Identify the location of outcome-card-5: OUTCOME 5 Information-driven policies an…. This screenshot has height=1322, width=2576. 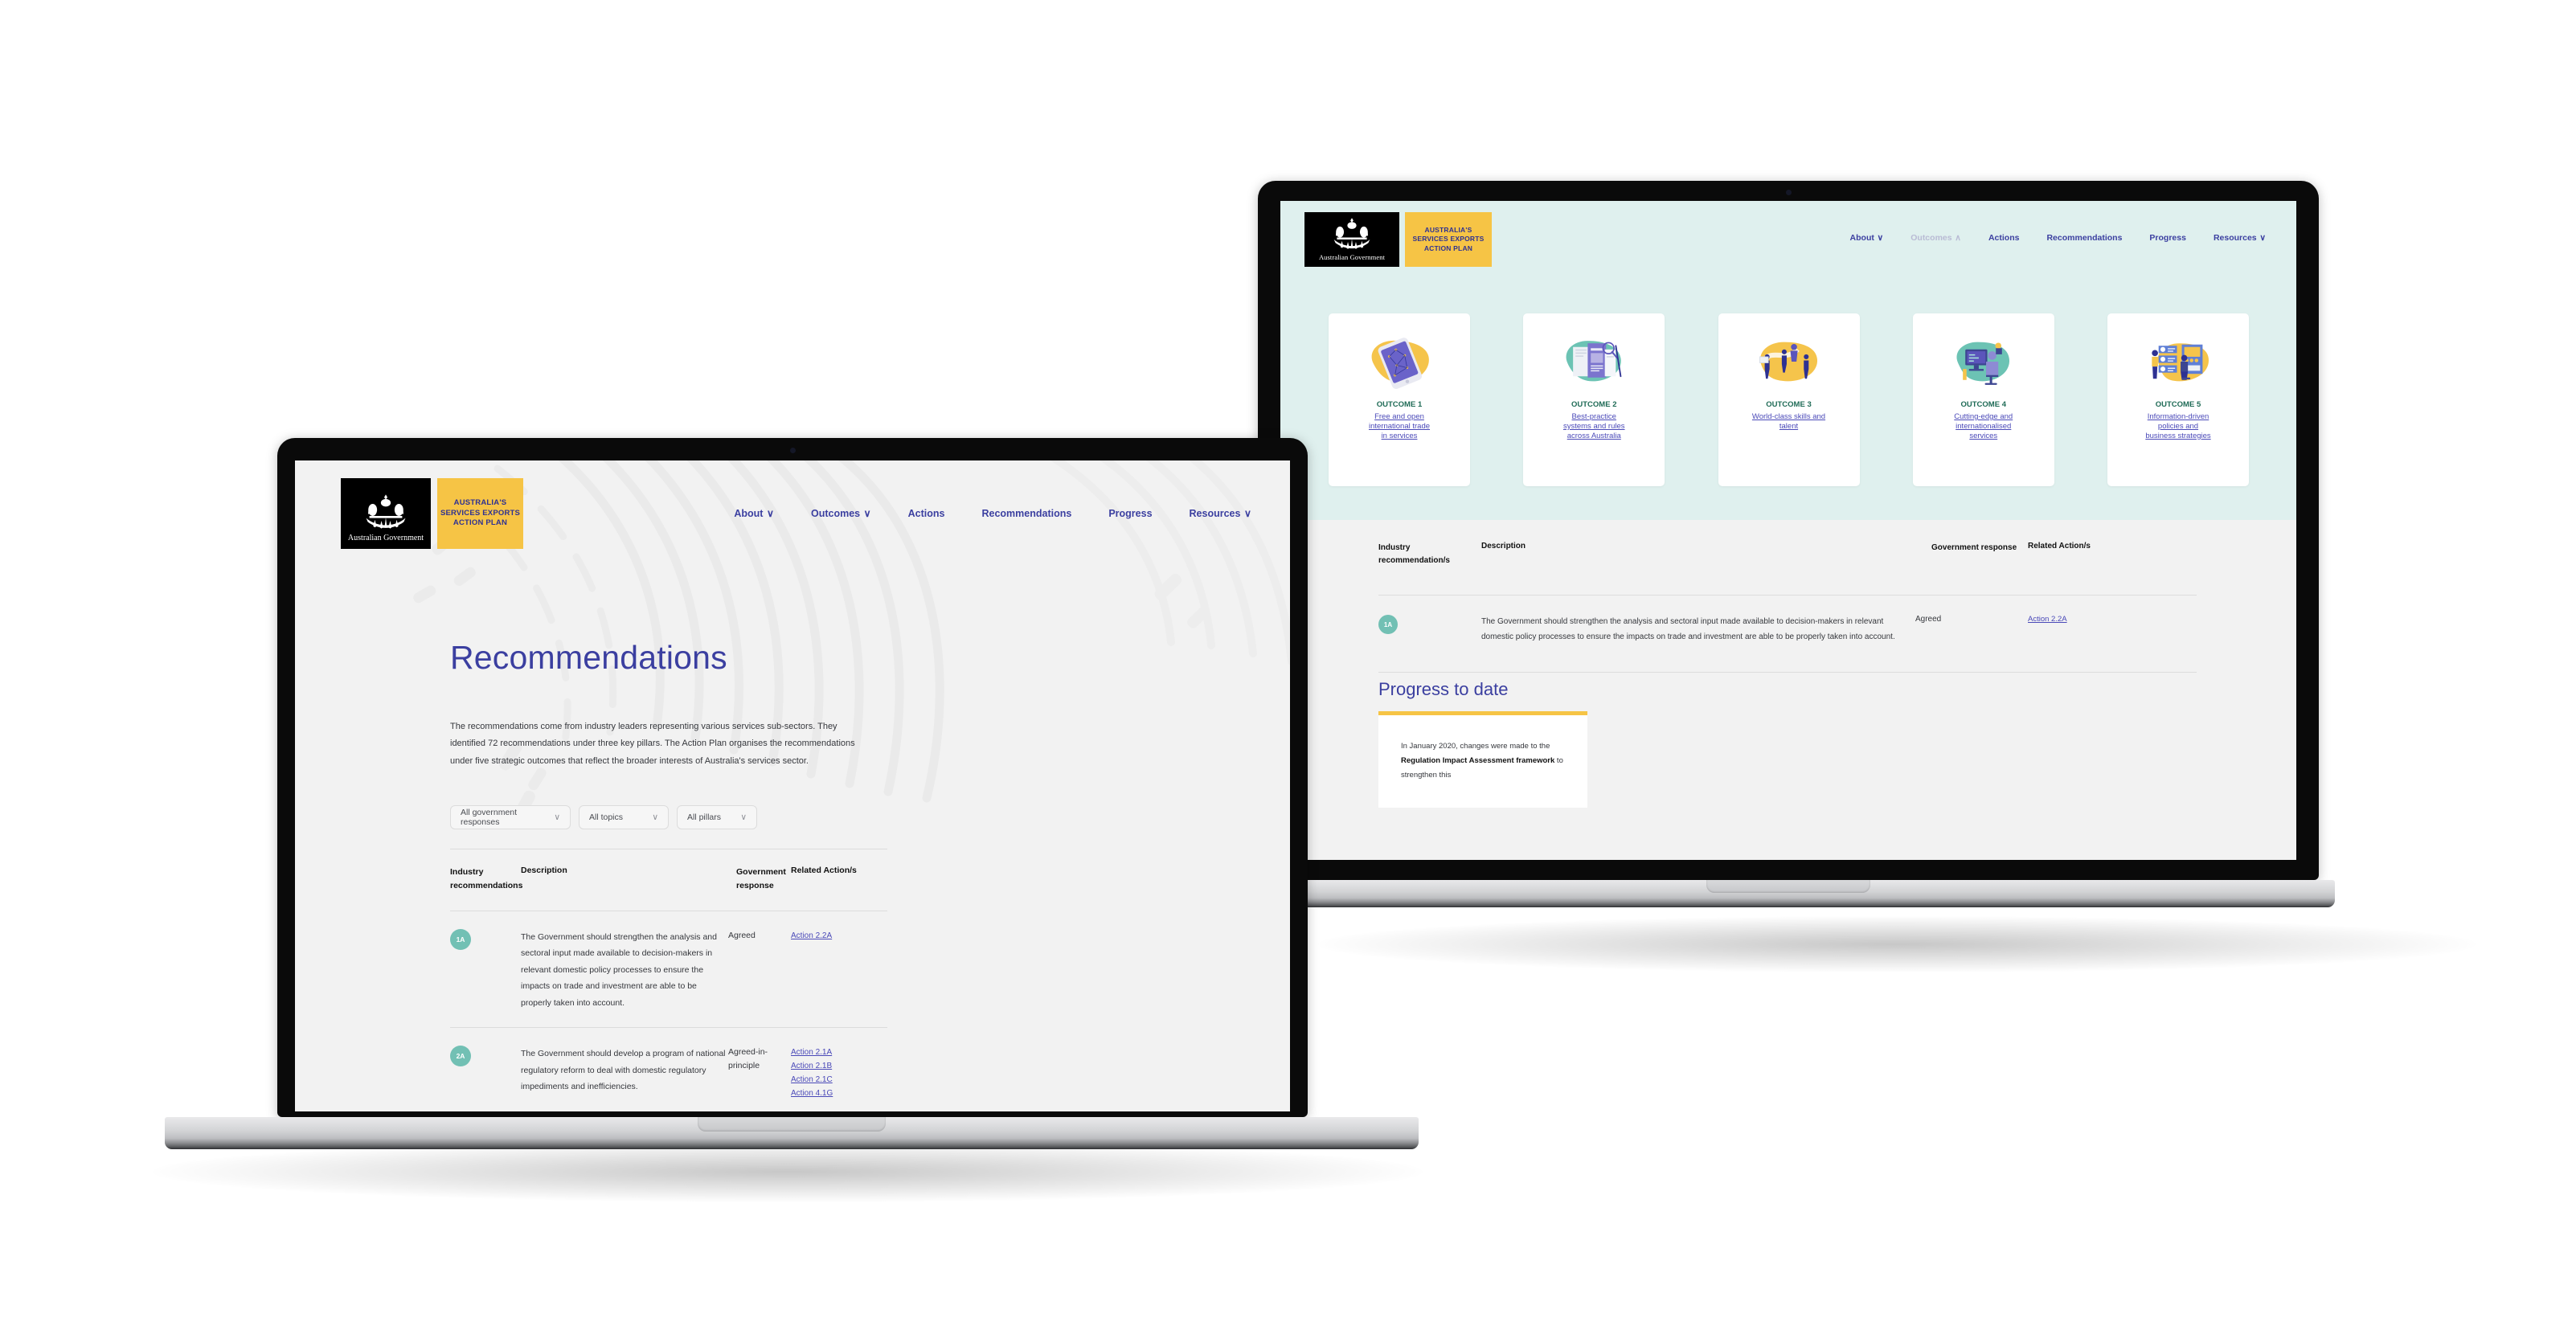
(2178, 399).